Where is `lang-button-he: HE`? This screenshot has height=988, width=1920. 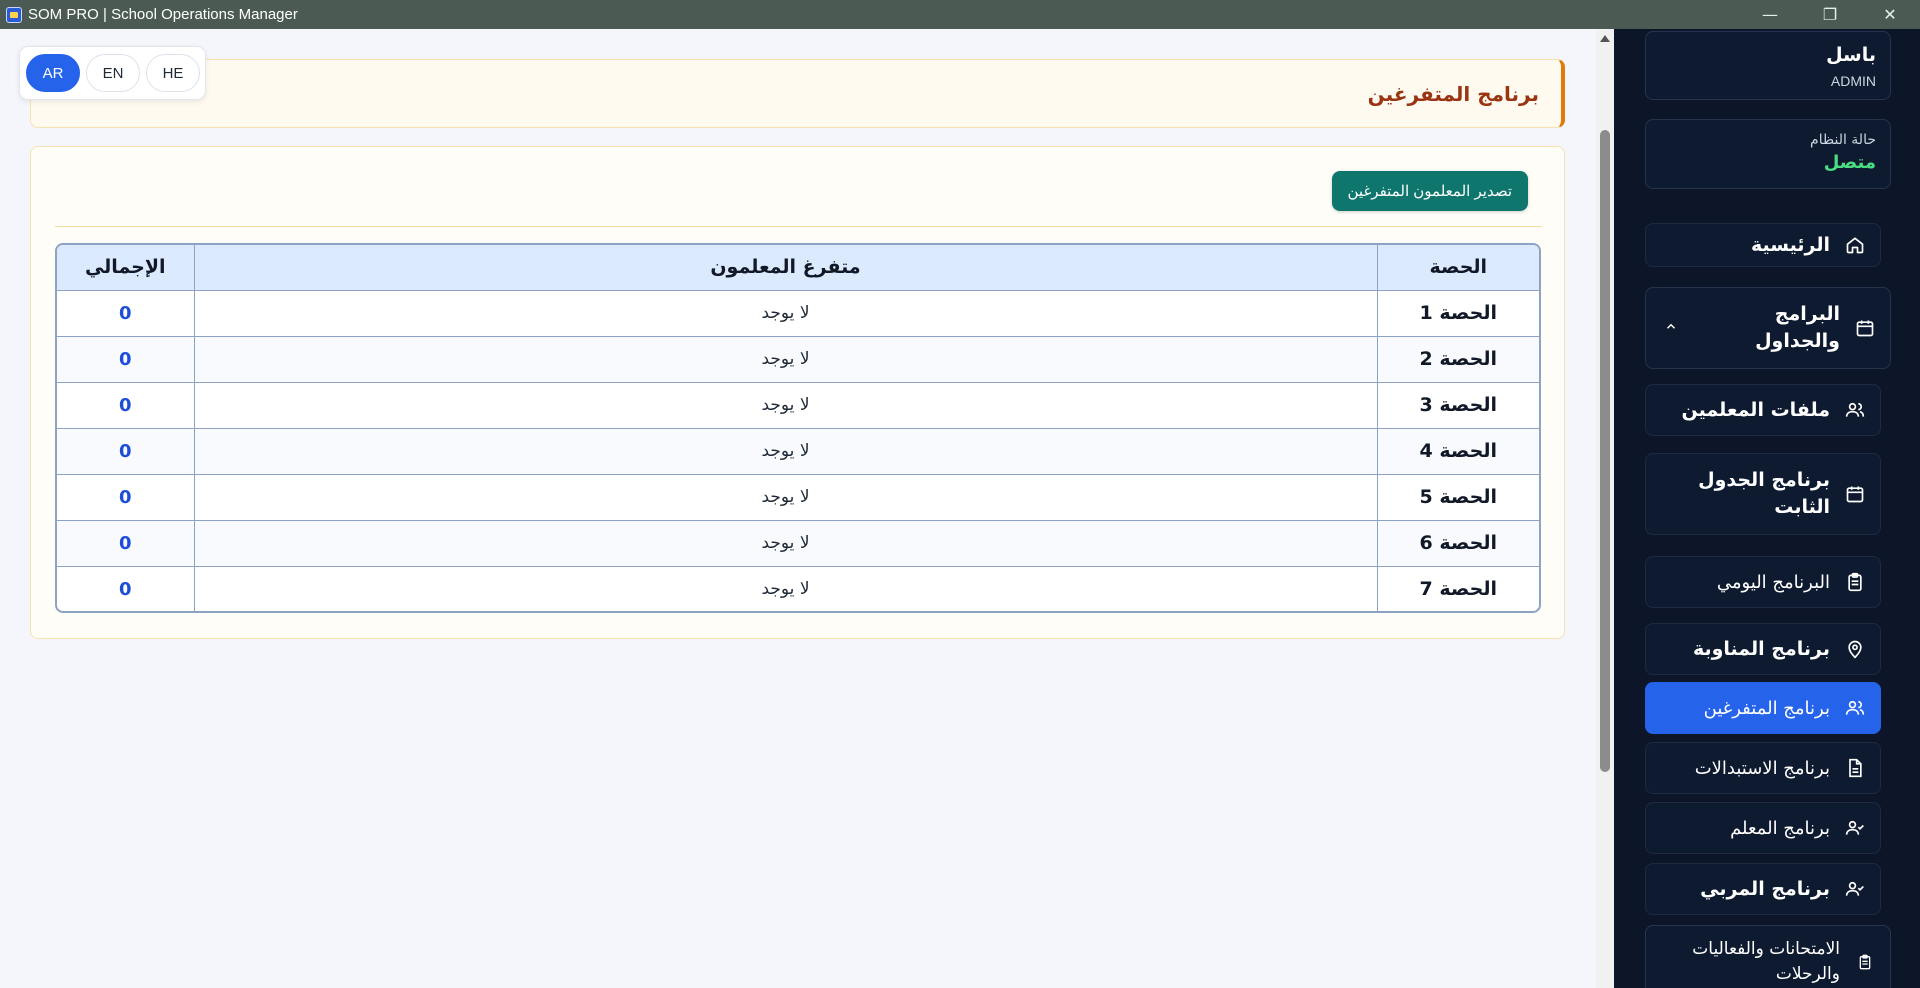
lang-button-he: HE is located at coordinates (173, 73).